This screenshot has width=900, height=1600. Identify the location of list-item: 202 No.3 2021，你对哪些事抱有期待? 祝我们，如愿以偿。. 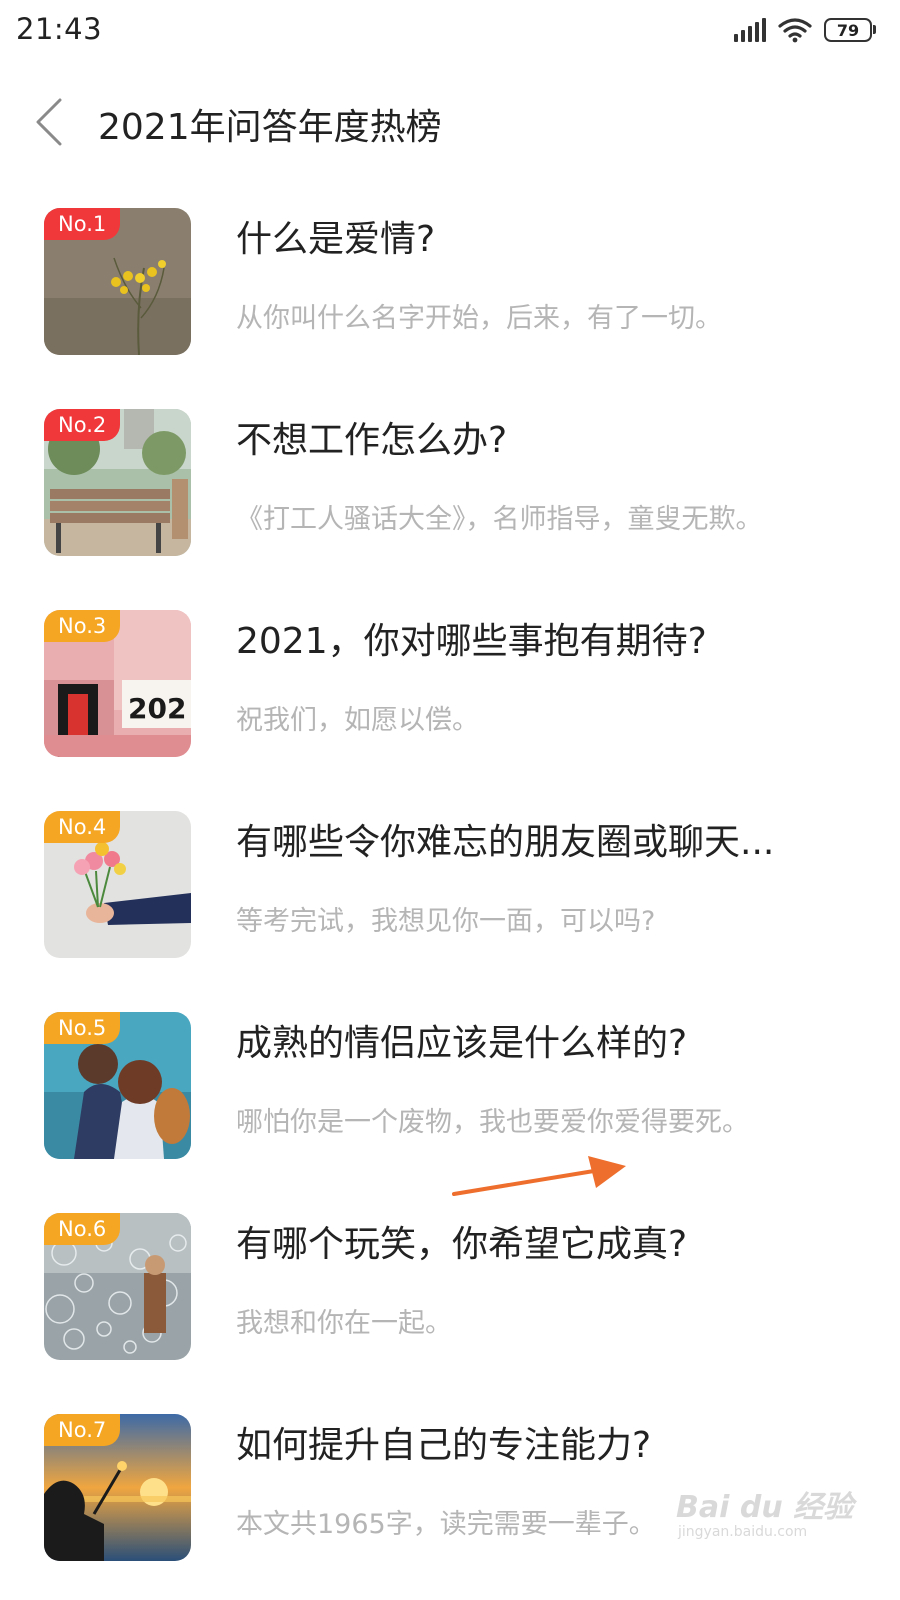
(450, 682).